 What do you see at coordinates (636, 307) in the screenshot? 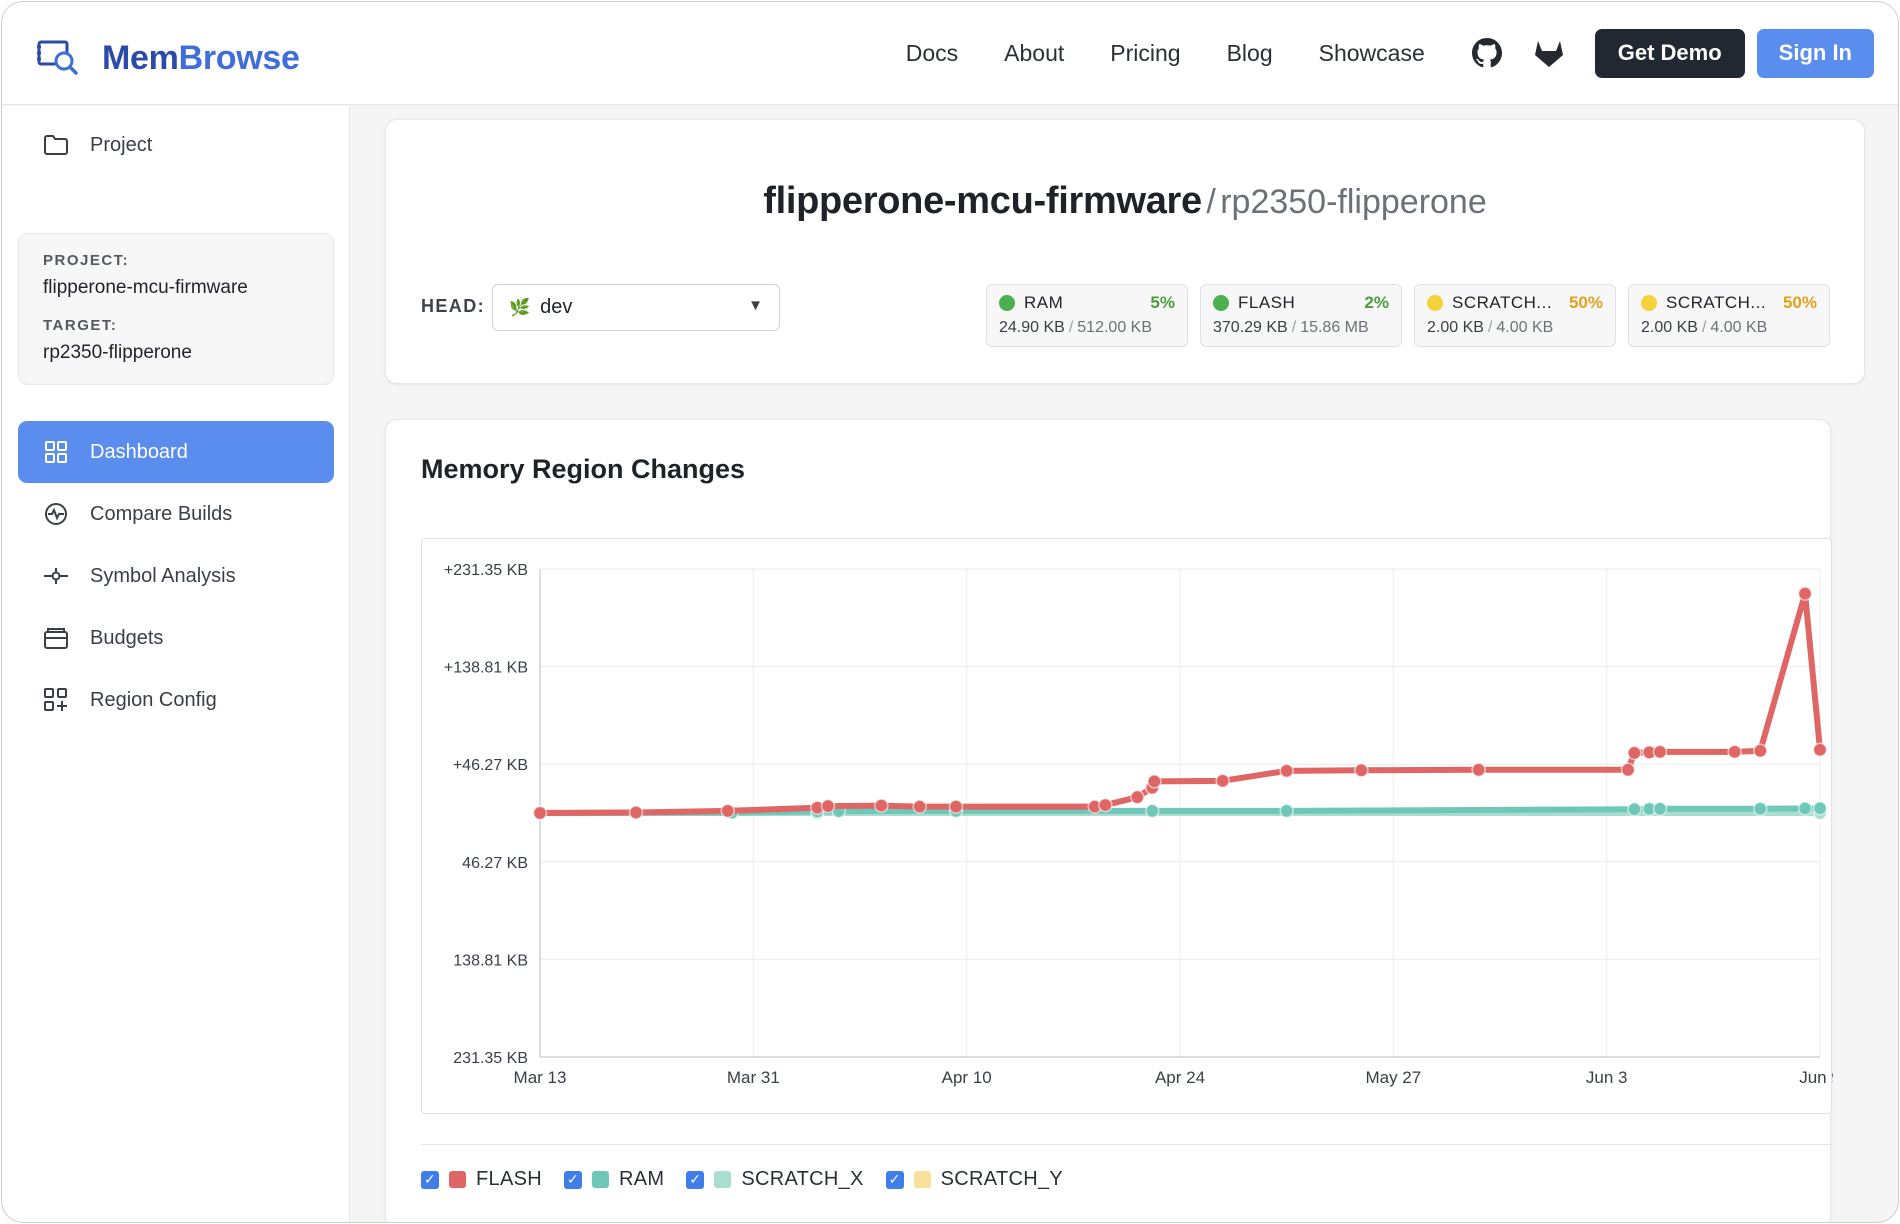
I see `branch-select: 🌿 dev ▼` at bounding box center [636, 307].